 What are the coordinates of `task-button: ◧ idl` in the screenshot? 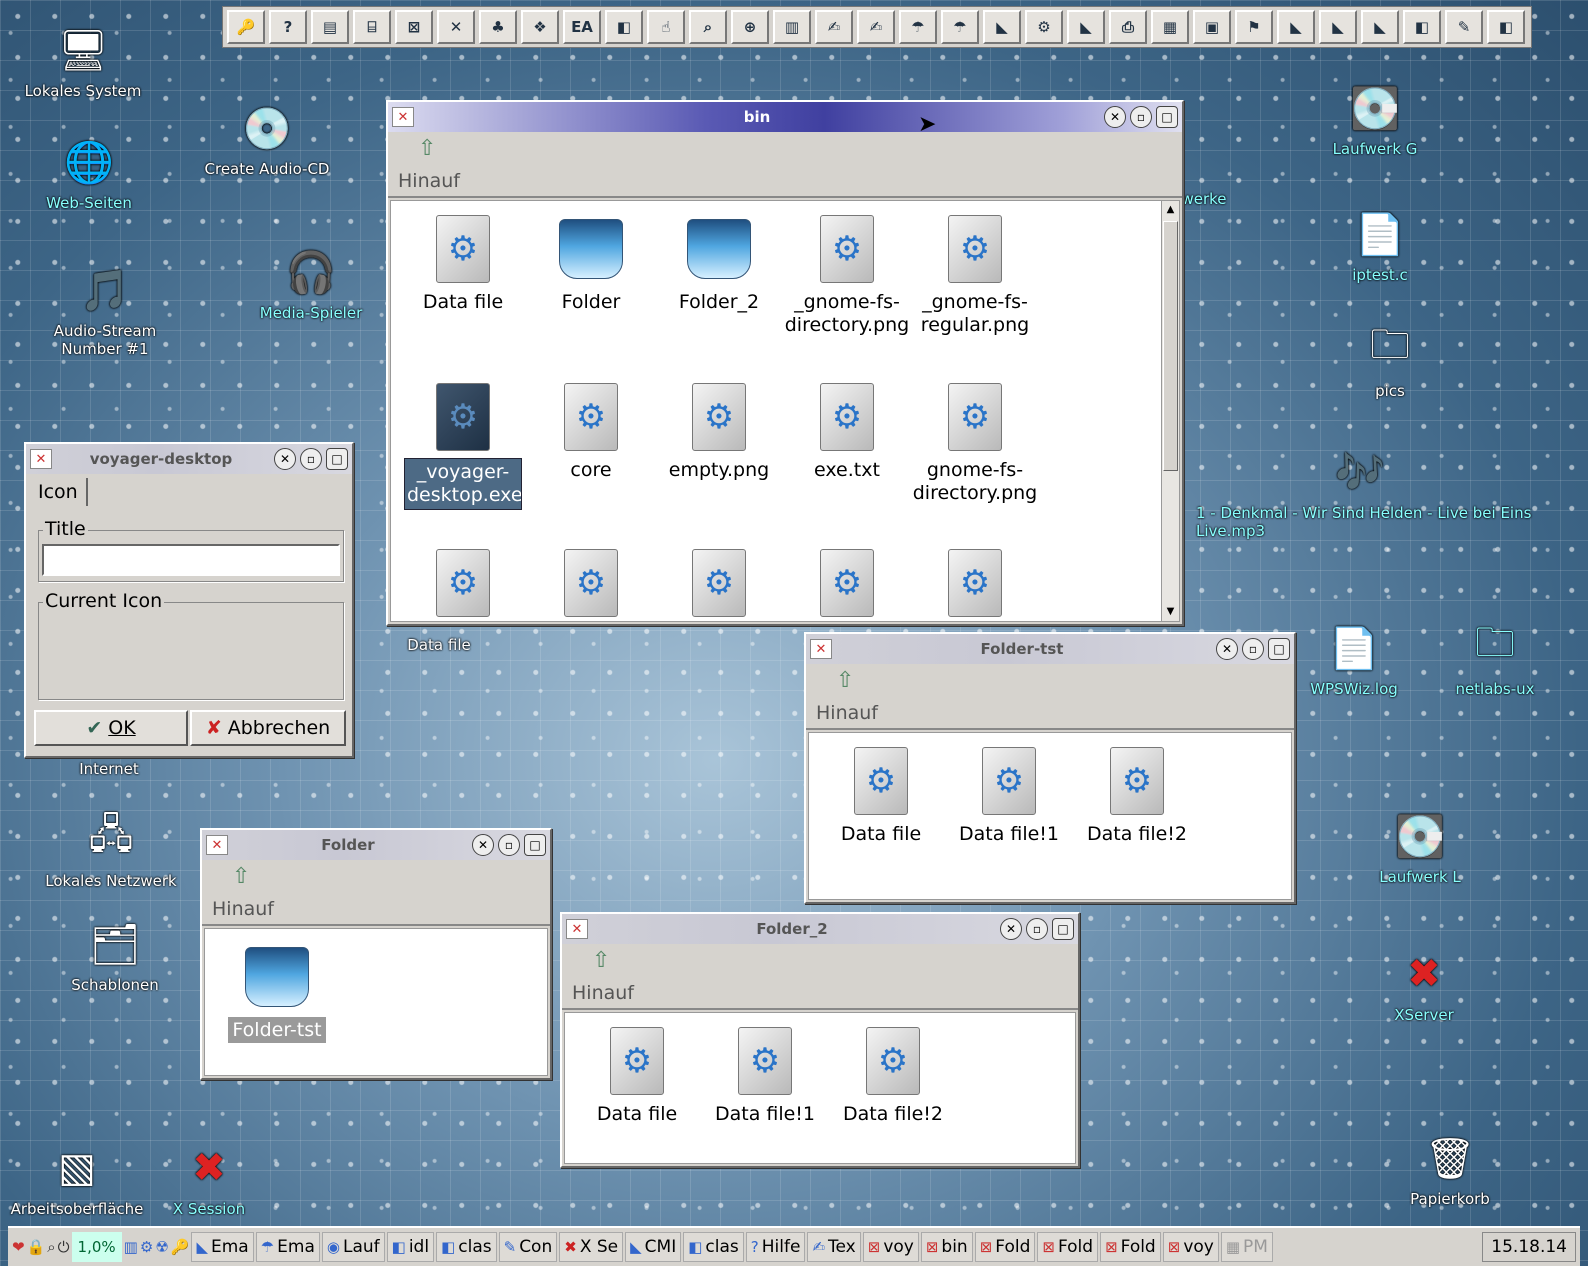 It's located at (410, 1247).